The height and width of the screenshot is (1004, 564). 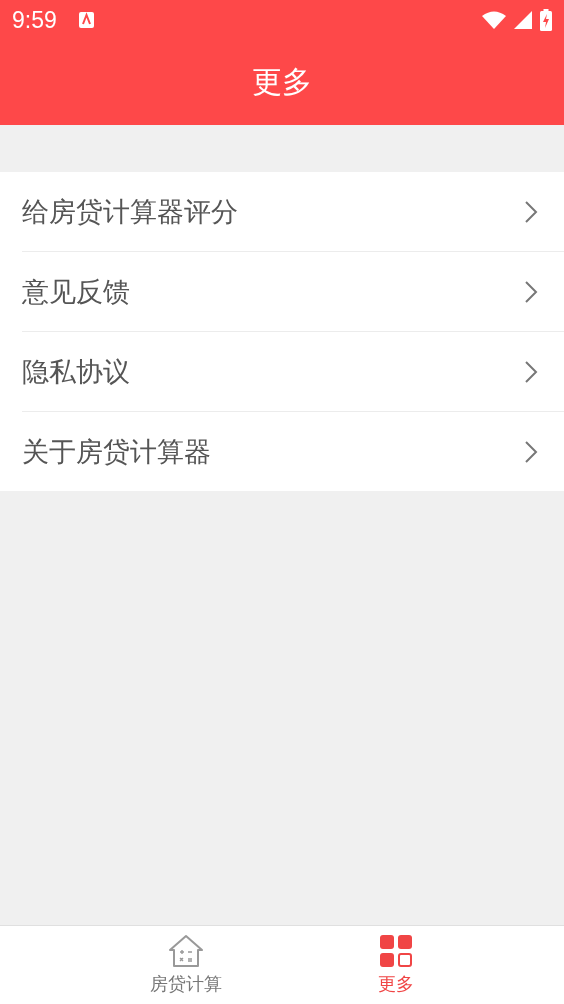 I want to click on menu-item: 给房贷计算器评分, so click(x=293, y=212).